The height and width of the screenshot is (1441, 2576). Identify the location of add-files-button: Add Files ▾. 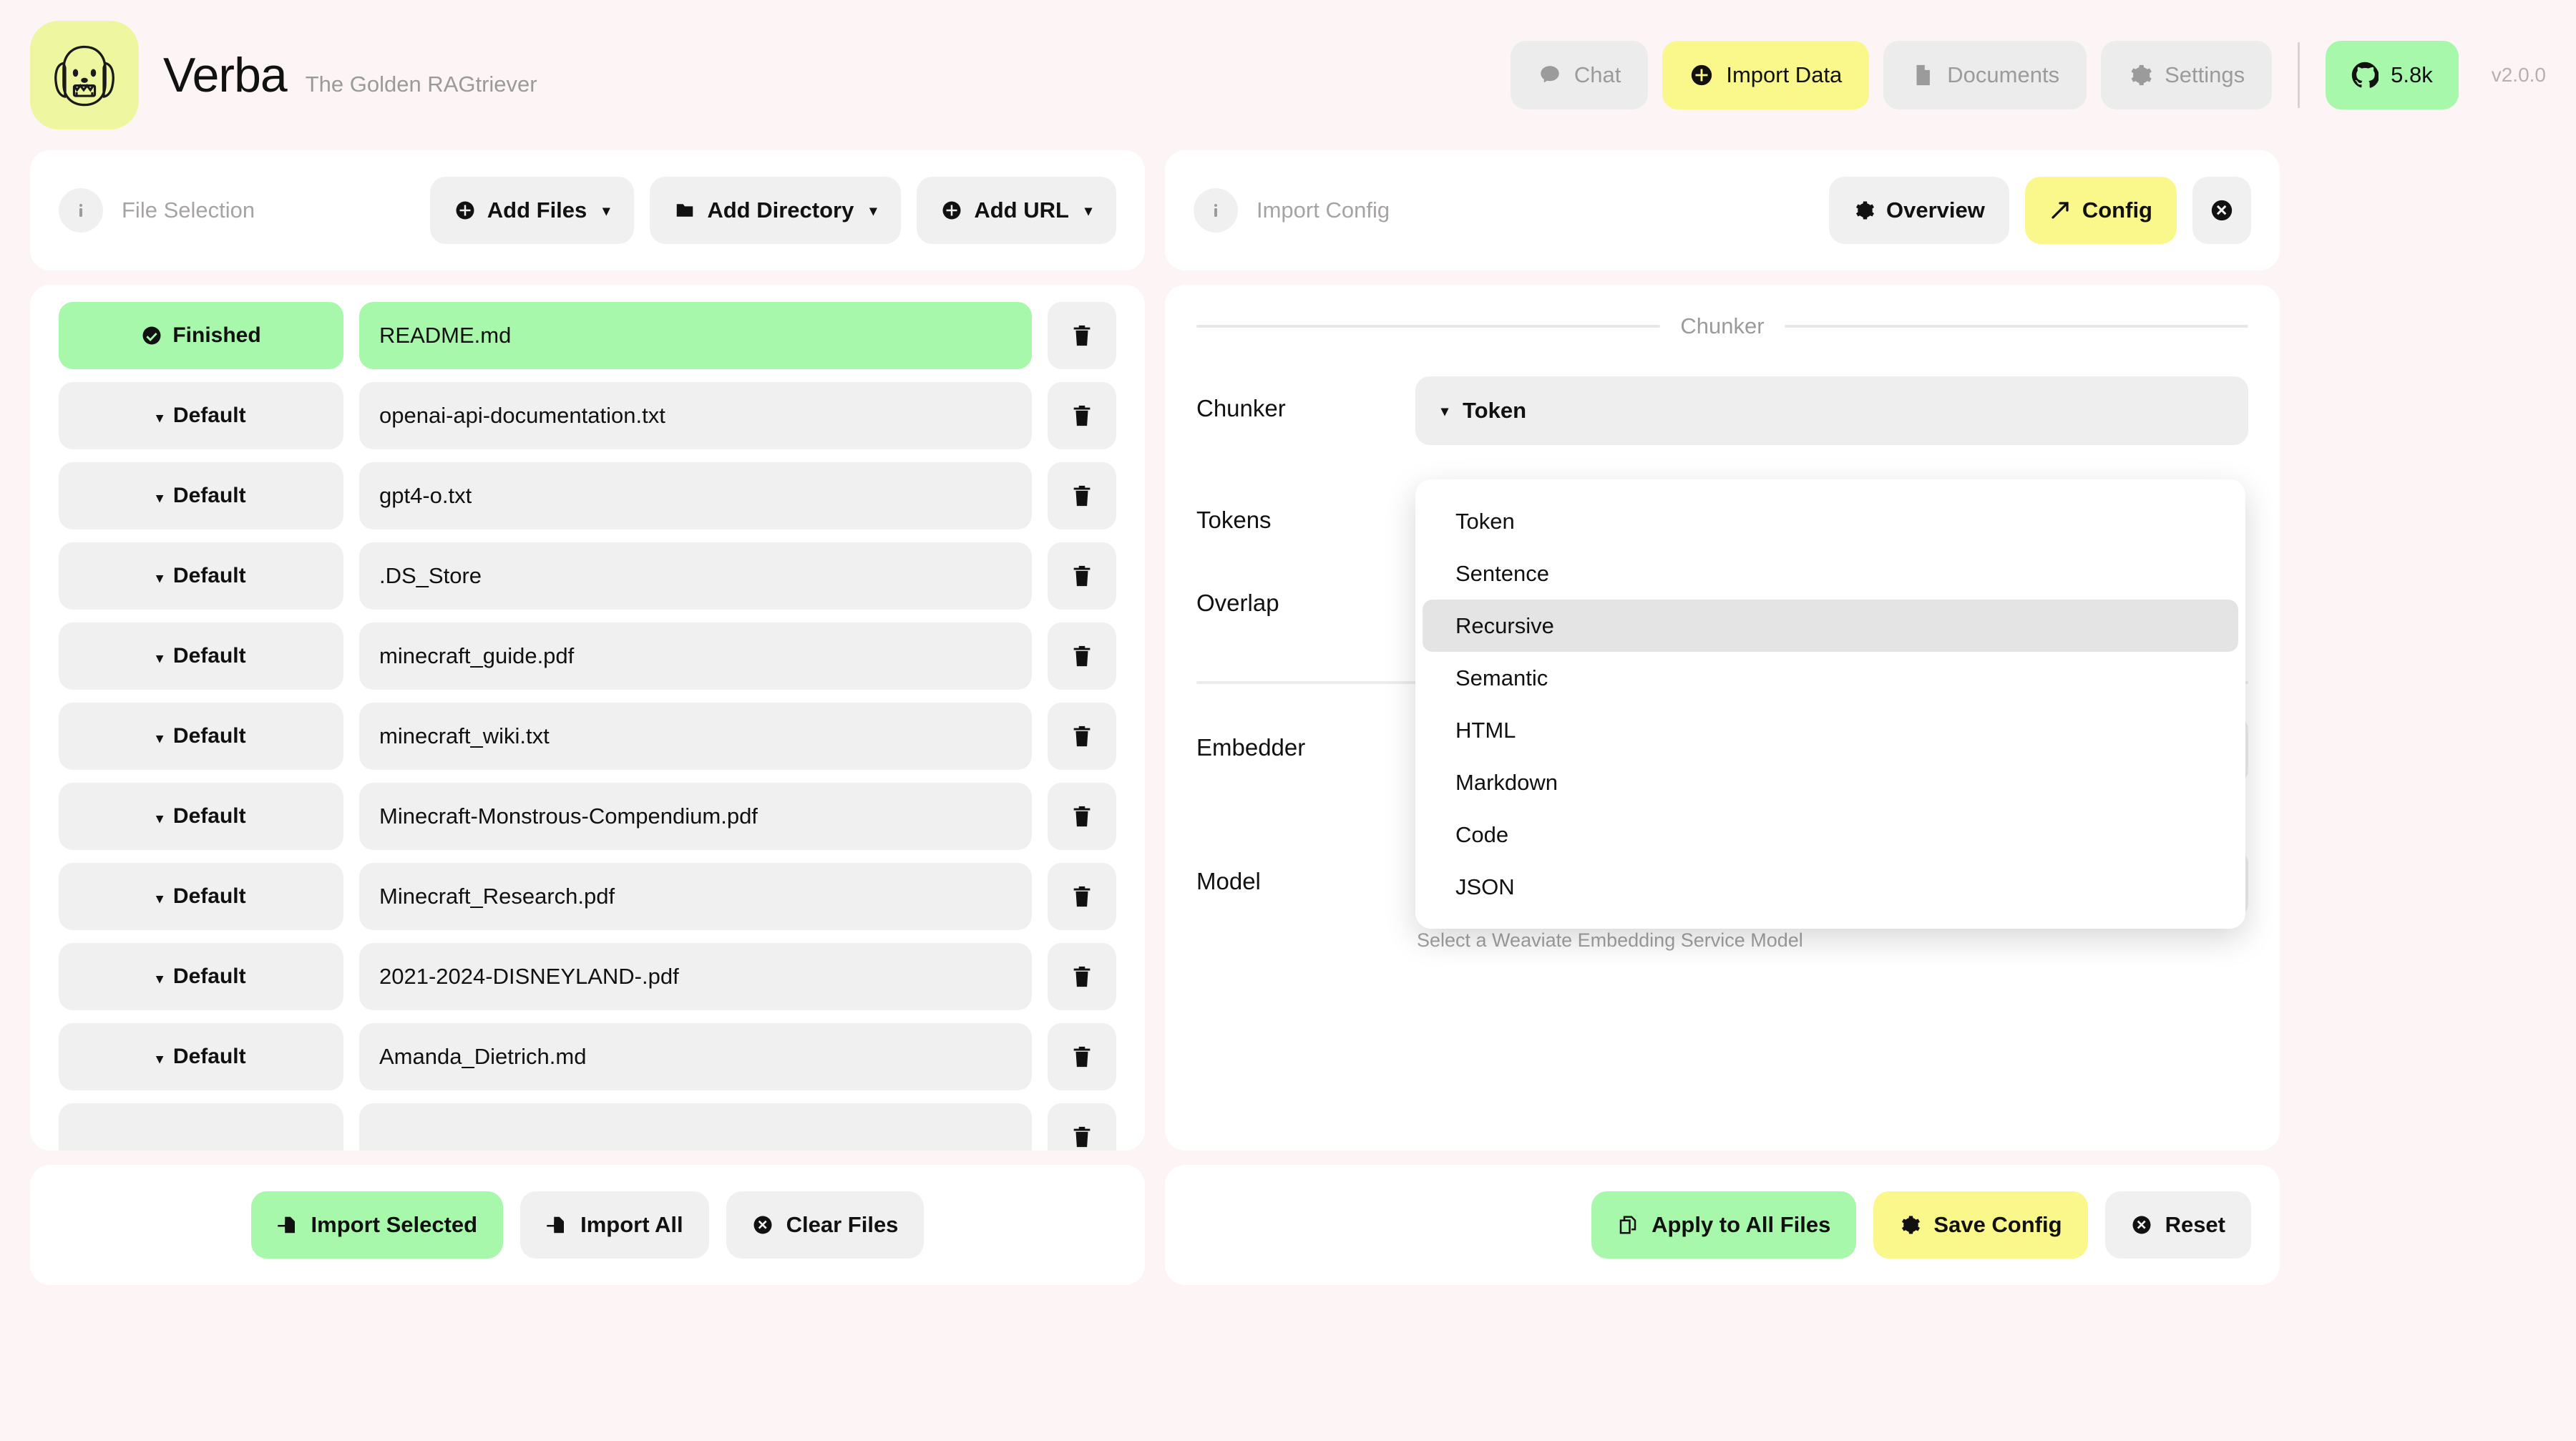
(532, 210).